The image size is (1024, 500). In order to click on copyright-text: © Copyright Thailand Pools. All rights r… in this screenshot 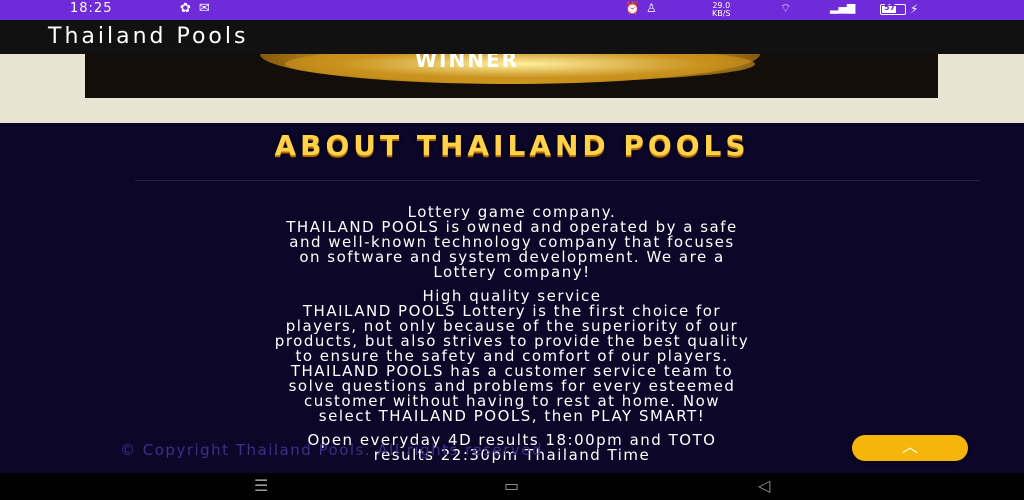, I will do `click(331, 450)`.